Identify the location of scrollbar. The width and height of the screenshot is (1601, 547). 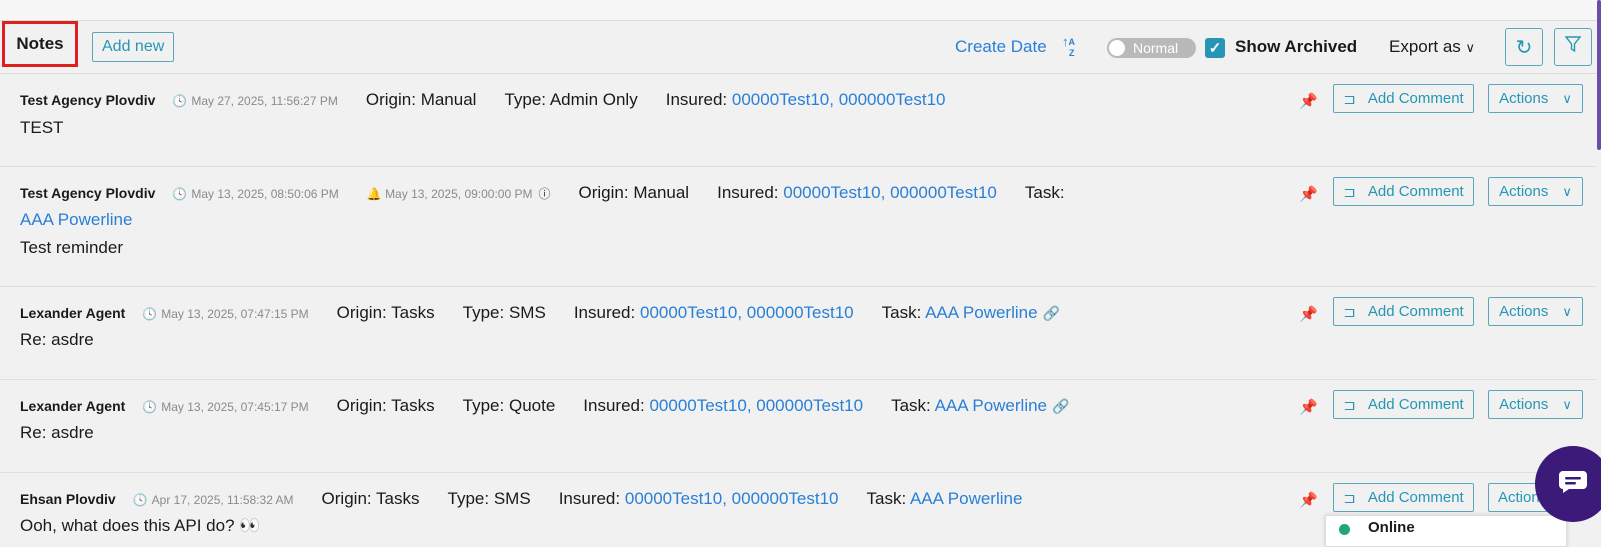
(1599, 75).